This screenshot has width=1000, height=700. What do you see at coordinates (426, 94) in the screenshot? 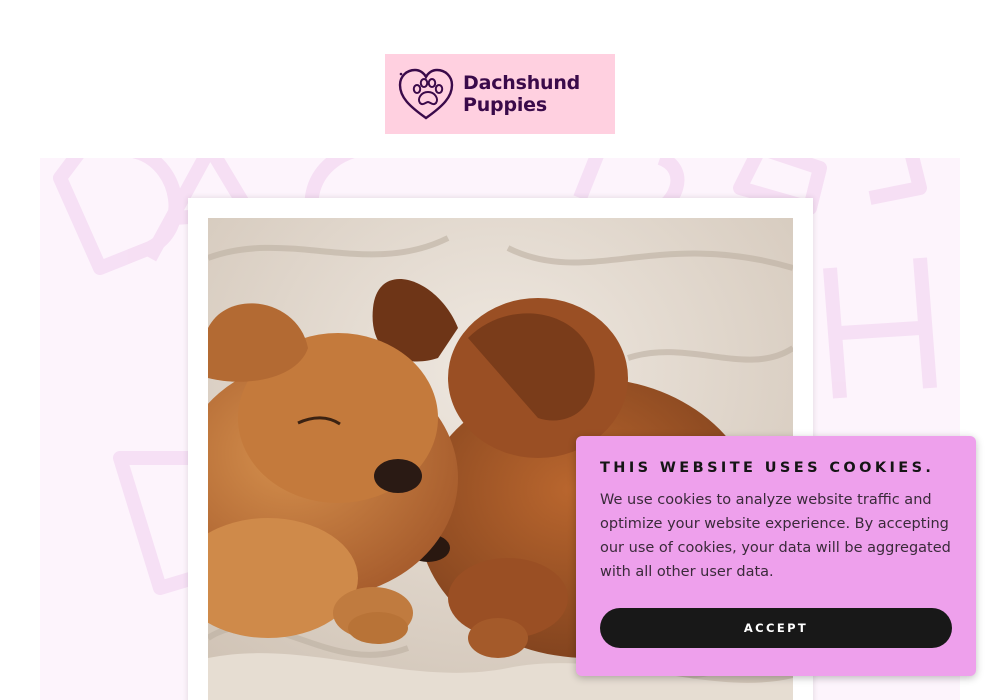
I see `heart-paw-icon` at bounding box center [426, 94].